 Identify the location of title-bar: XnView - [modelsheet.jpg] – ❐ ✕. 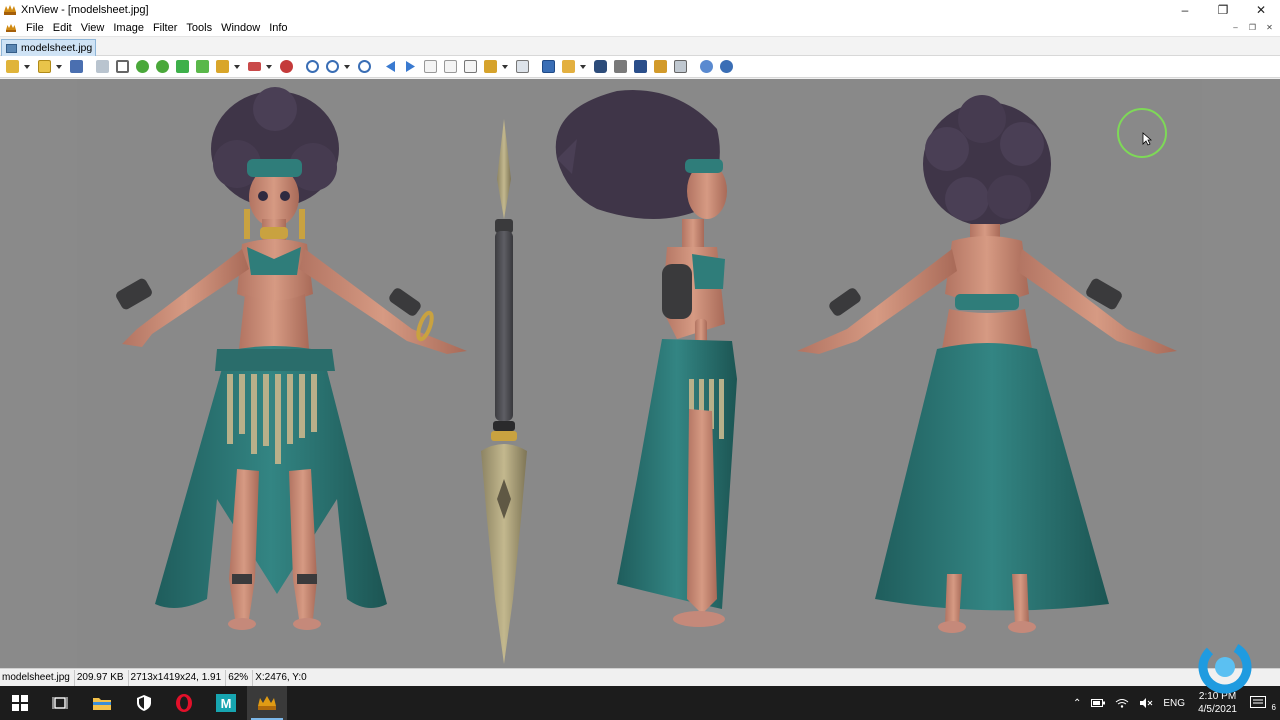
(640, 9).